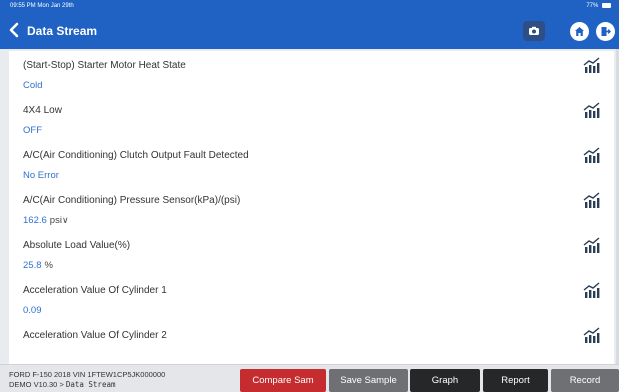 This screenshot has height=392, width=619. Describe the element at coordinates (104, 65) in the screenshot. I see `item-label: (Start-Stop) Starter Motor Heat State` at that location.